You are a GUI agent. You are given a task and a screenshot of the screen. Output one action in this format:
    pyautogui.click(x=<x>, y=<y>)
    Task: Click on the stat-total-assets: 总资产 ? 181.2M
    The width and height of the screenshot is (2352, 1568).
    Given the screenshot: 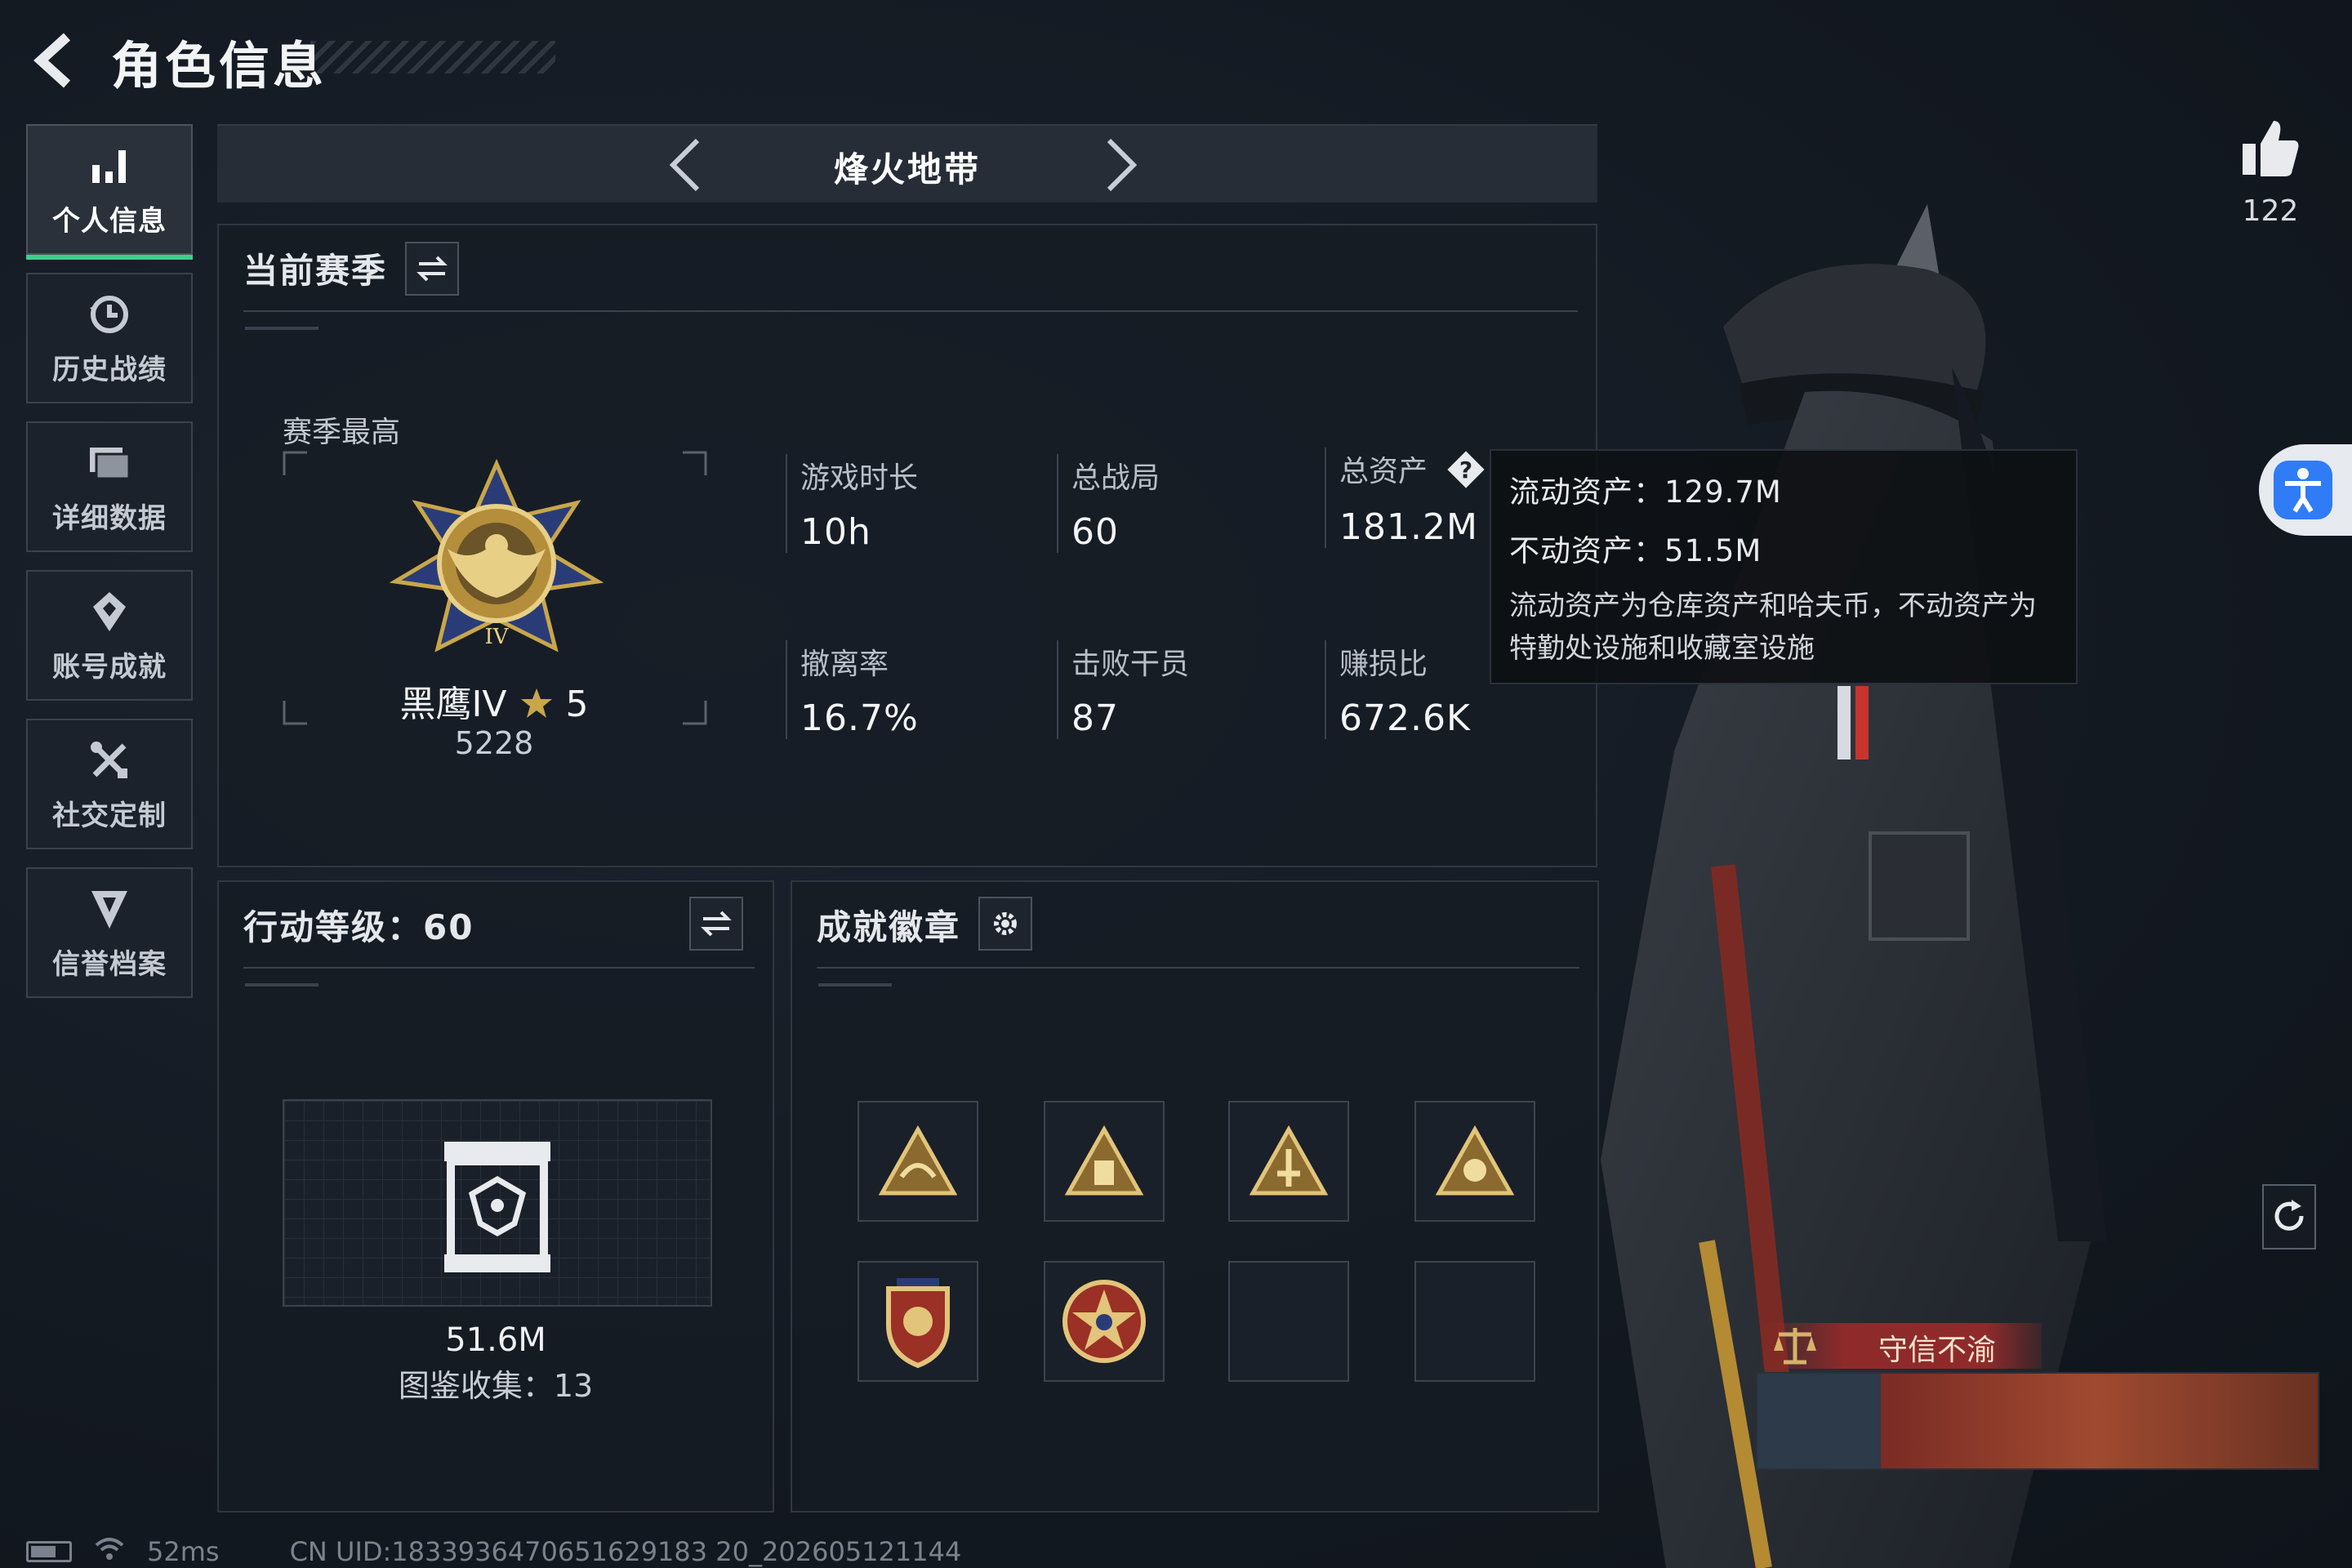 What is the action you would take?
    pyautogui.click(x=1406, y=498)
    